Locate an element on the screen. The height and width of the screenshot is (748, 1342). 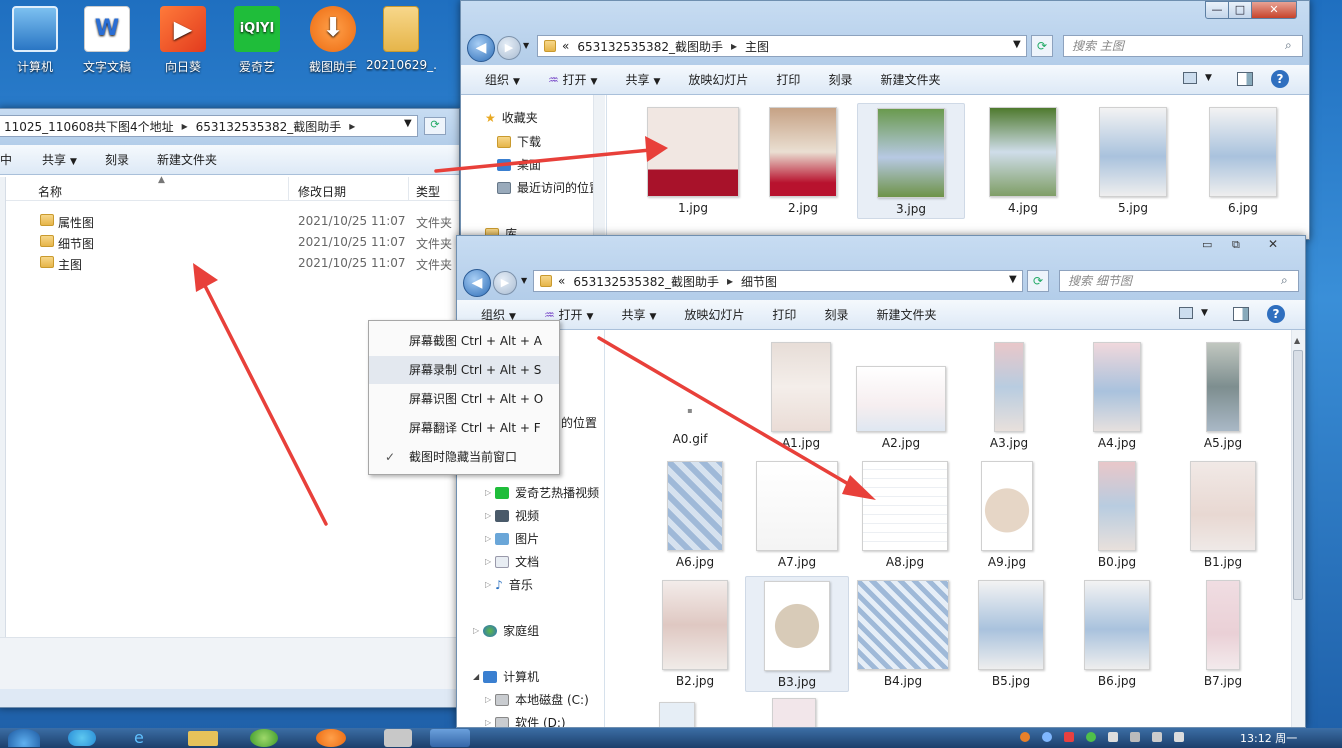
nav-music: ▷ ♪ 音乐 is located at coordinates (509, 584).